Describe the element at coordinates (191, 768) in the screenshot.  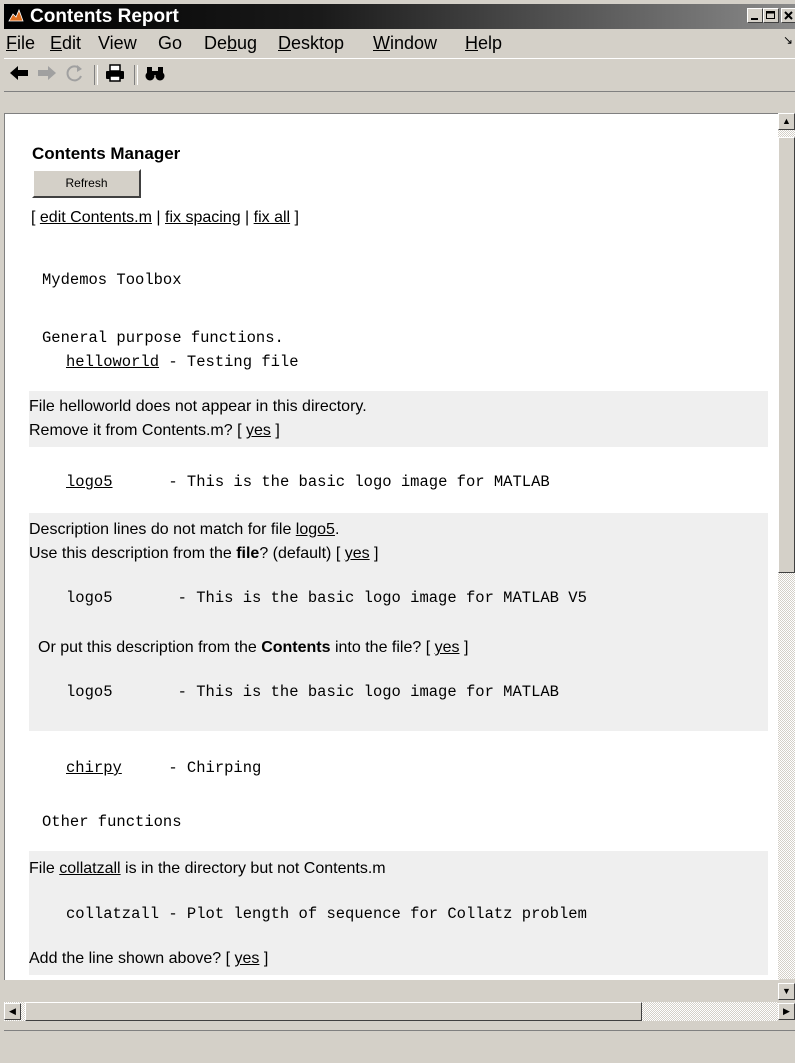
I see `entry-description: - Chirping` at that location.